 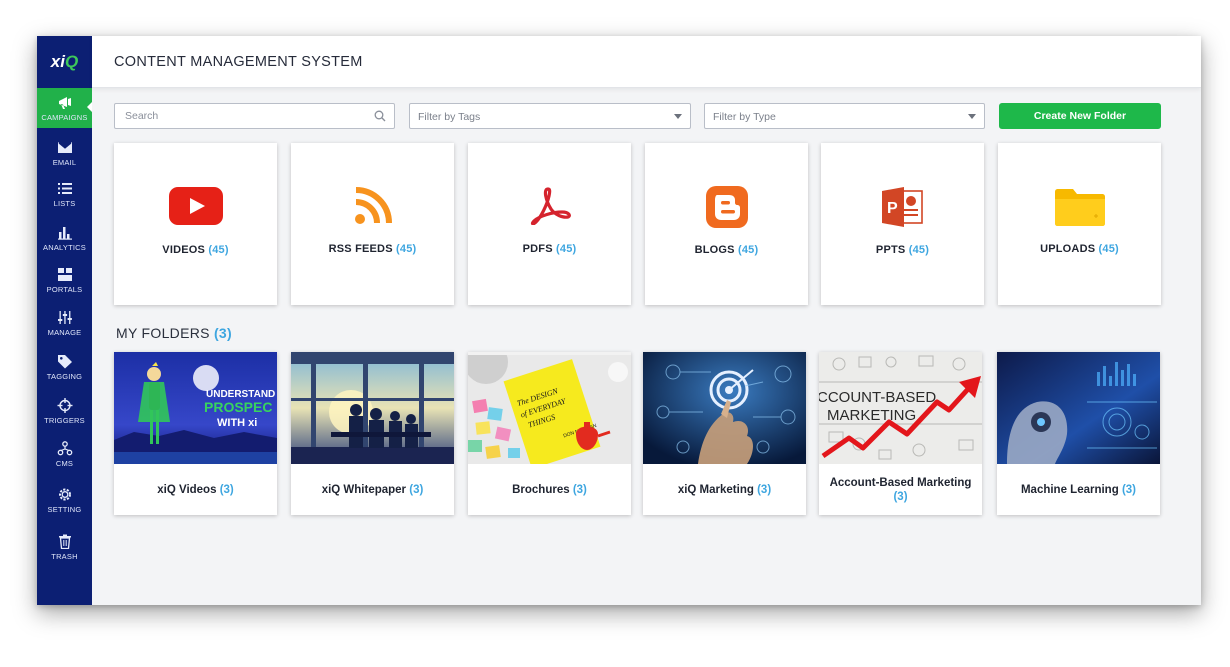 I want to click on sidebar-item-triggers: TRIGGERS, so click(x=64, y=411).